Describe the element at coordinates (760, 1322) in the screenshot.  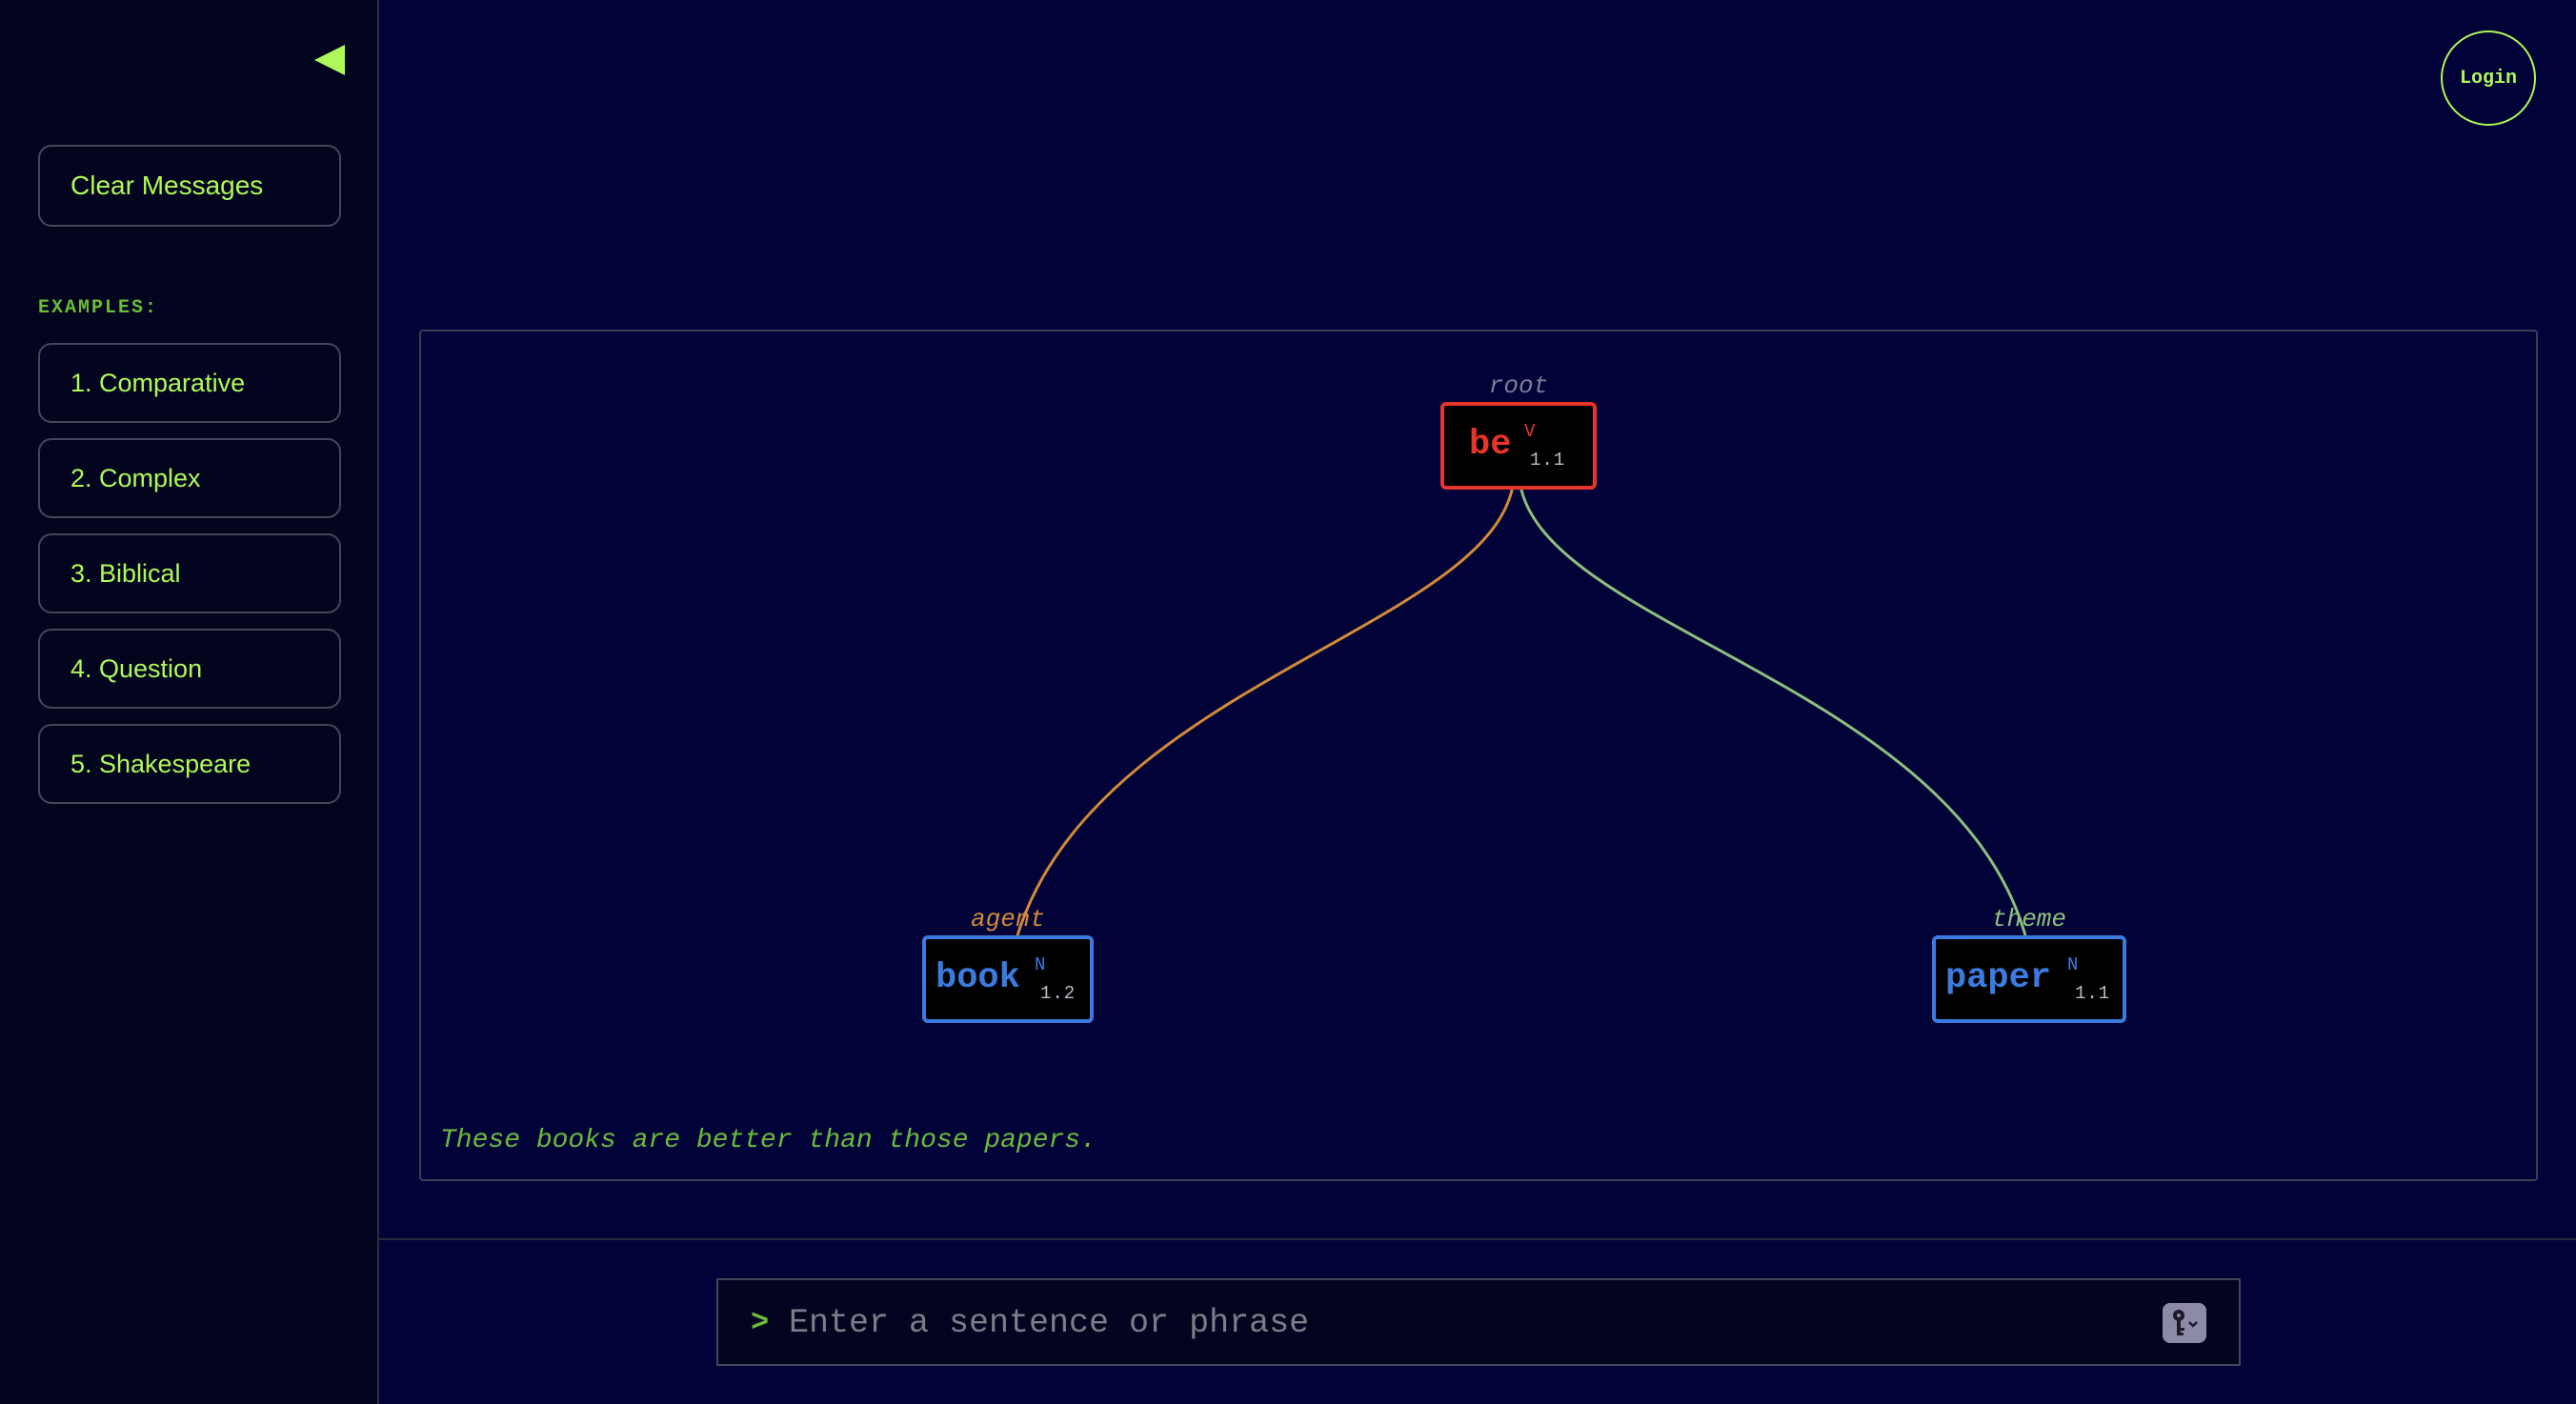
I see `prompt-symbol: >` at that location.